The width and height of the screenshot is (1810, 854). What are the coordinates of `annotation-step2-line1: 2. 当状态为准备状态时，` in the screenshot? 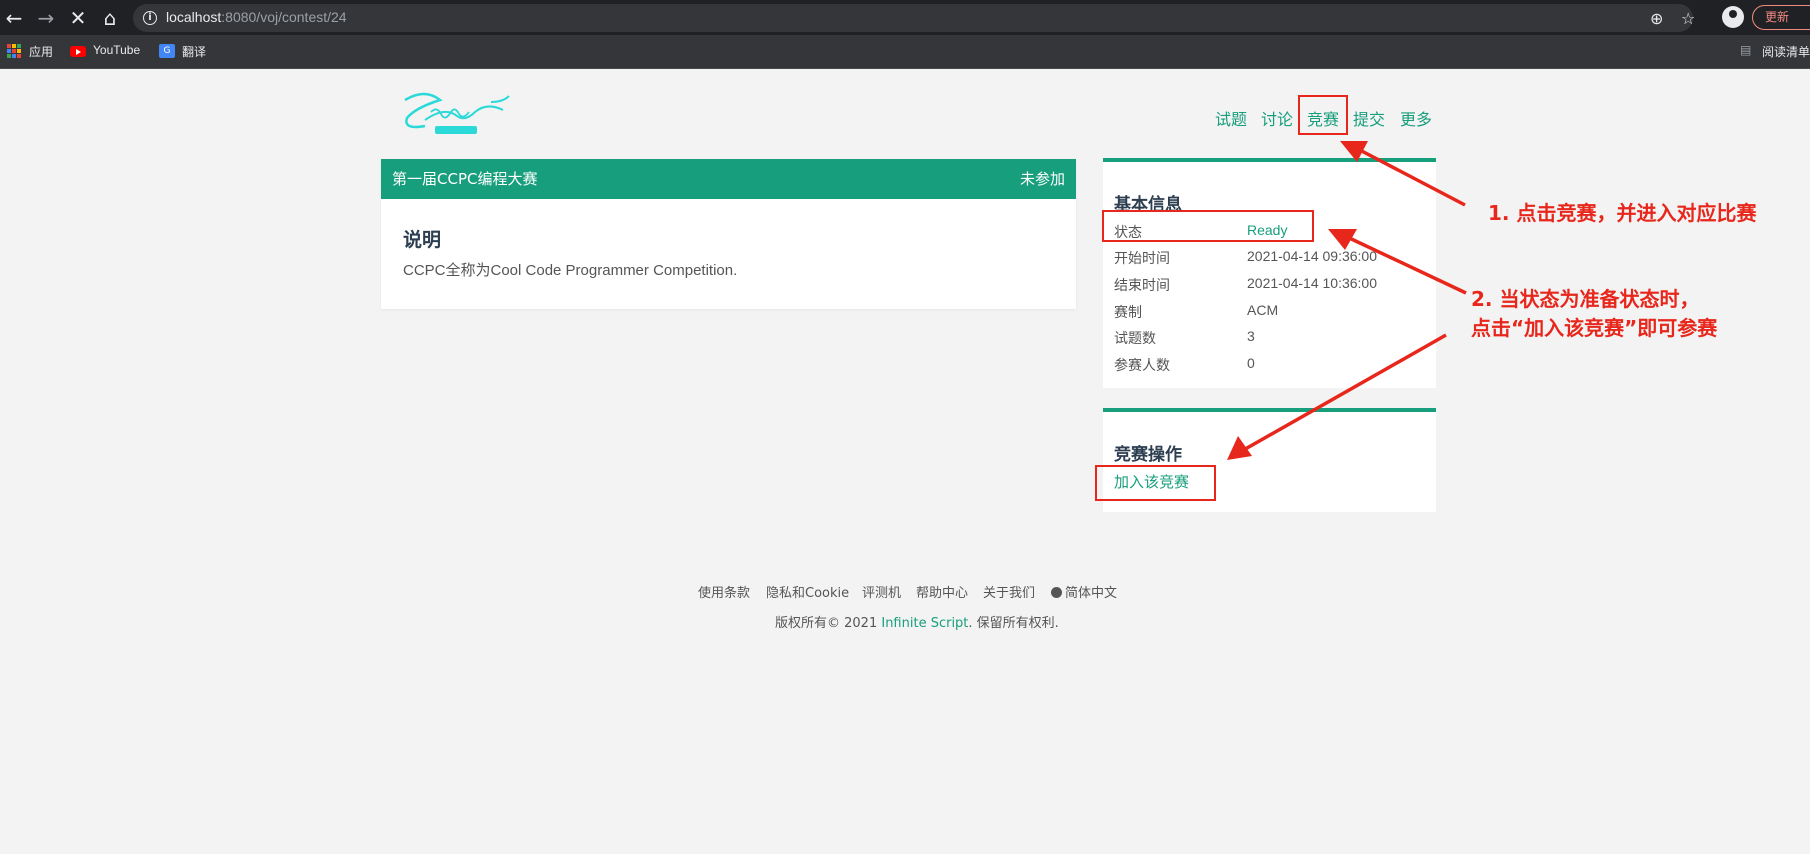 It's located at (1585, 299).